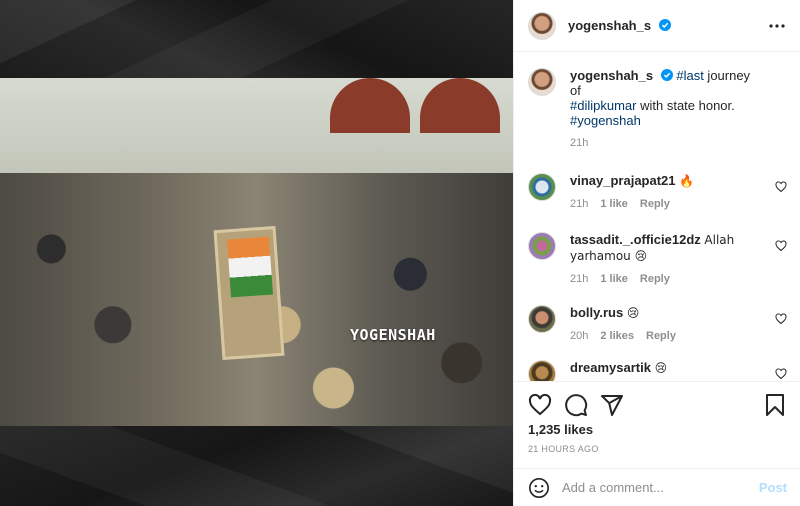 The width and height of the screenshot is (800, 506). I want to click on caption-text: with state honor., so click(685, 105).